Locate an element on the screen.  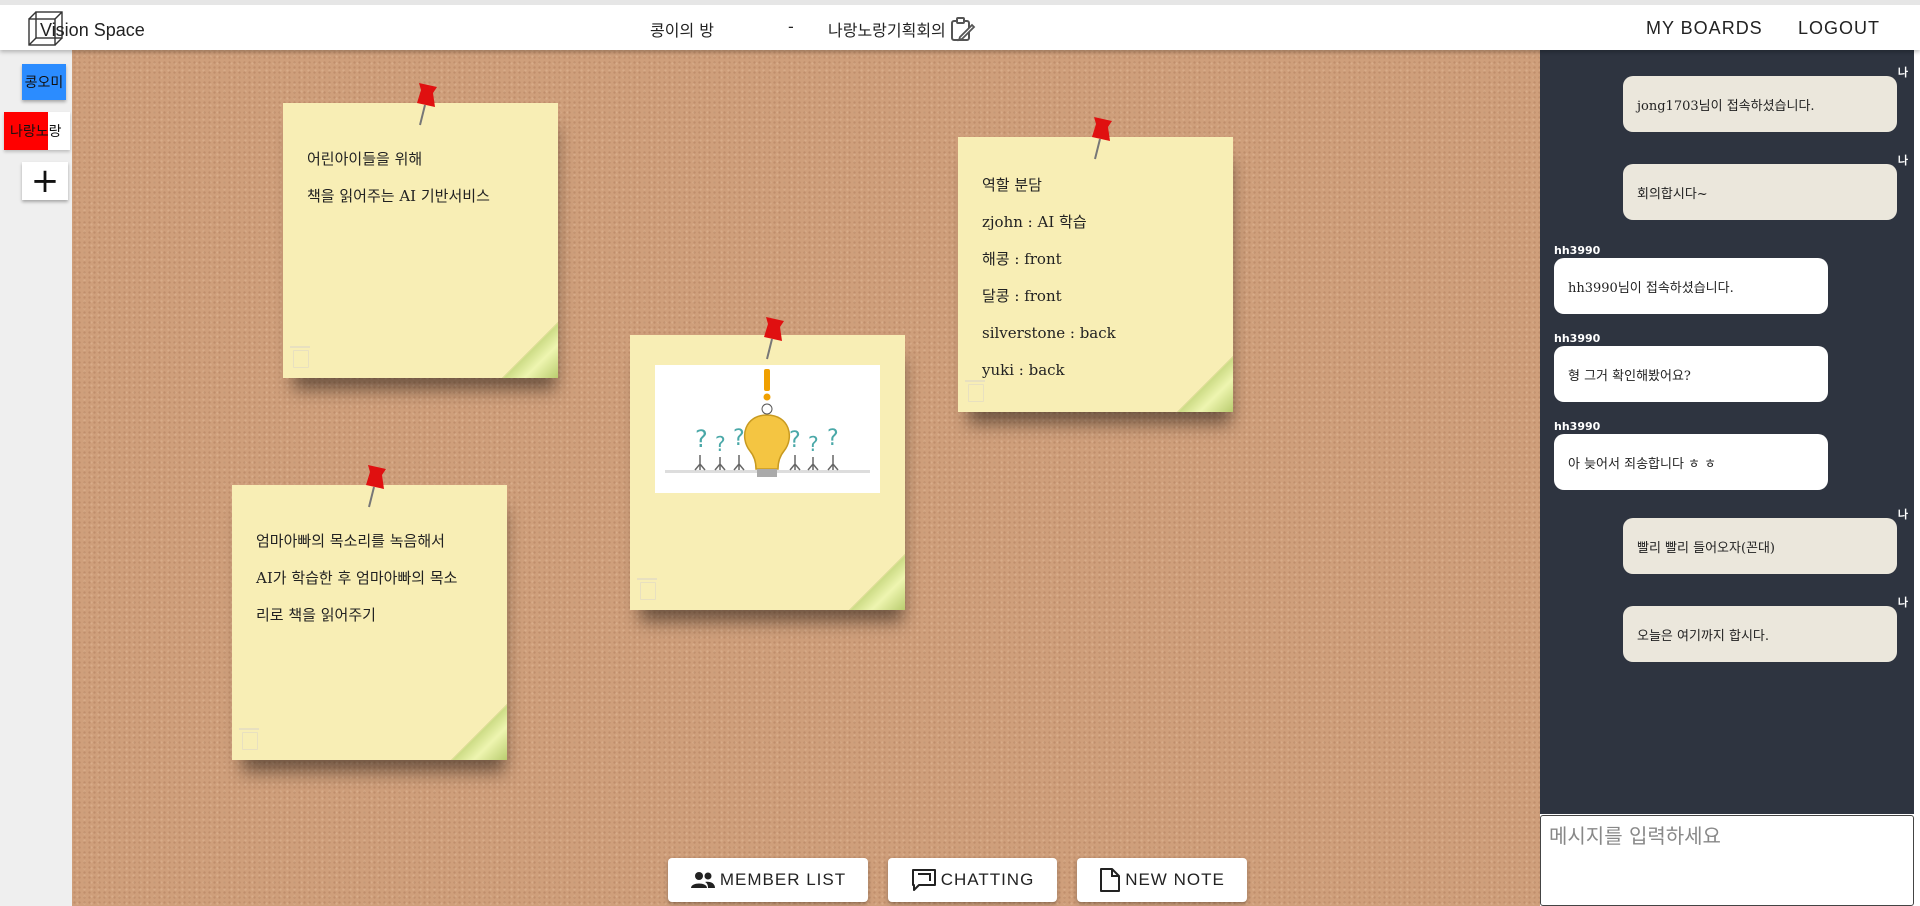
room-name: 콩이의 방 is located at coordinates (682, 30).